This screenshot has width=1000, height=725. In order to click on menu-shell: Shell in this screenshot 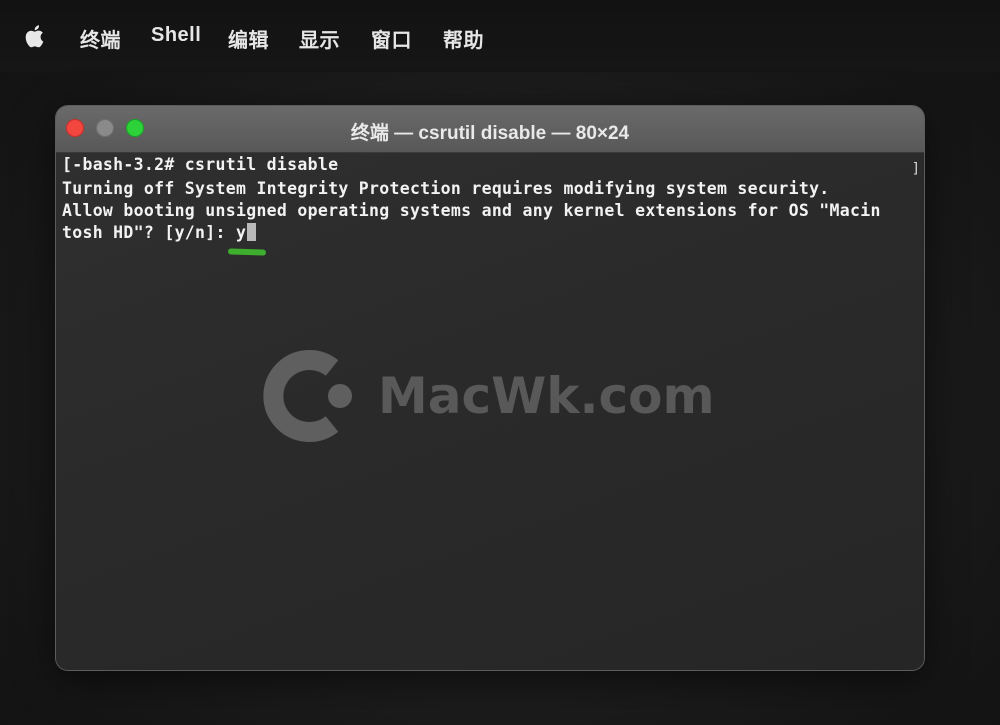, I will do `click(176, 35)`.